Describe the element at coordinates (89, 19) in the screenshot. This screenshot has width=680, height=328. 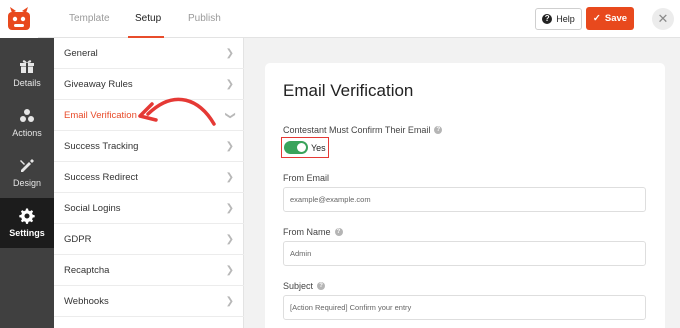
I see `tab-template: Template` at that location.